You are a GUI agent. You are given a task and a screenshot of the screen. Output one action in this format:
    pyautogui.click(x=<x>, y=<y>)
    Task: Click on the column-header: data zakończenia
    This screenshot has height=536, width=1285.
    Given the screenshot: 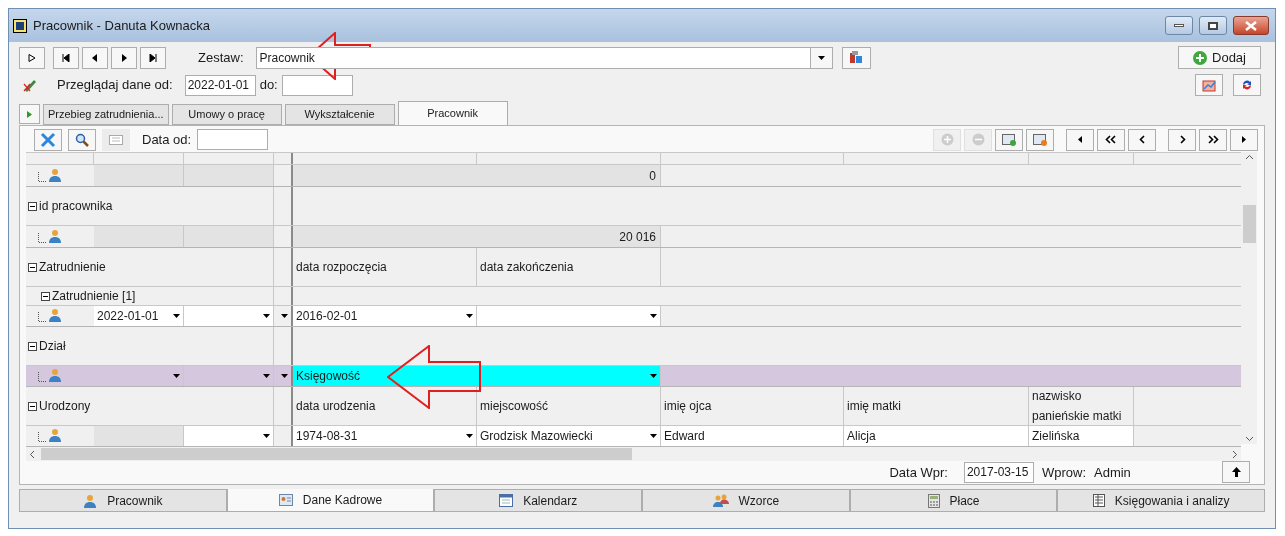 What is the action you would take?
    pyautogui.click(x=569, y=267)
    